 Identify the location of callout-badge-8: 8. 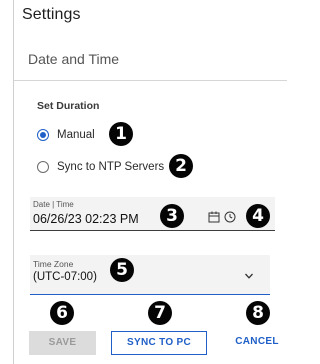
(258, 313).